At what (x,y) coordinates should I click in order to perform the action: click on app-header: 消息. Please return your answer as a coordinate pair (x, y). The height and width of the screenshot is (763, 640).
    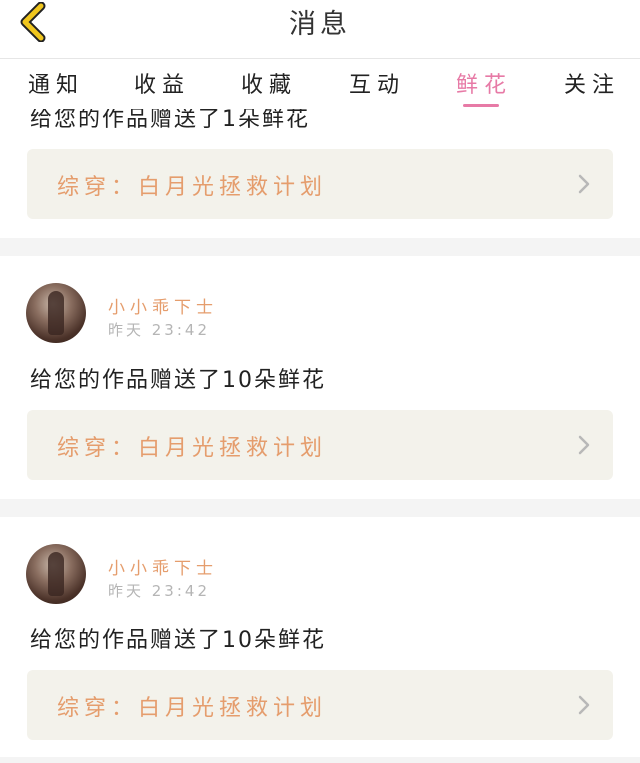
    Looking at the image, I should click on (320, 29).